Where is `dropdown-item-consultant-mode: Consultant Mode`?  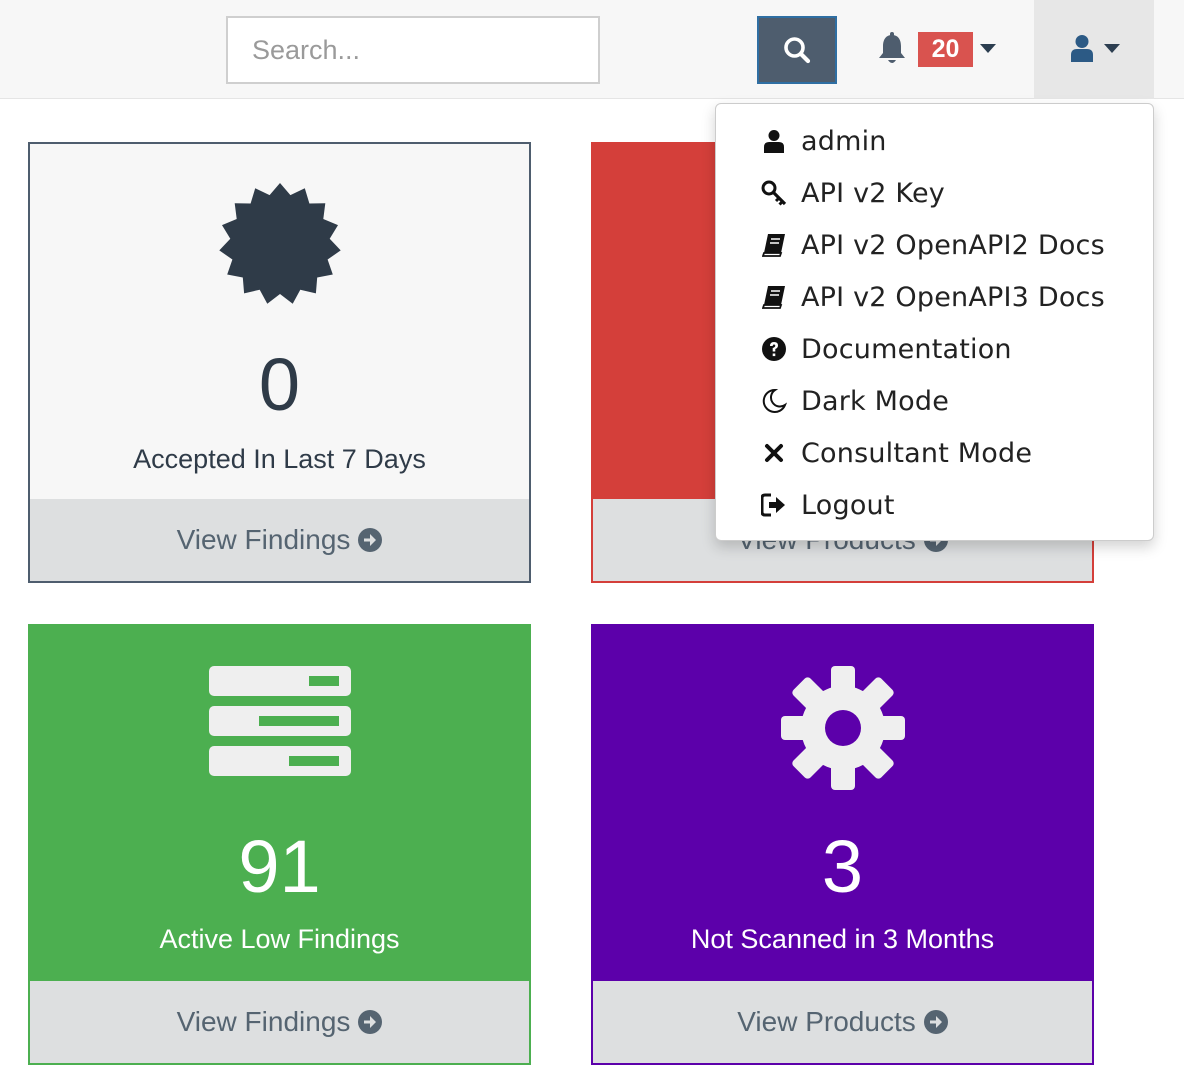 dropdown-item-consultant-mode: Consultant Mode is located at coordinates (934, 453).